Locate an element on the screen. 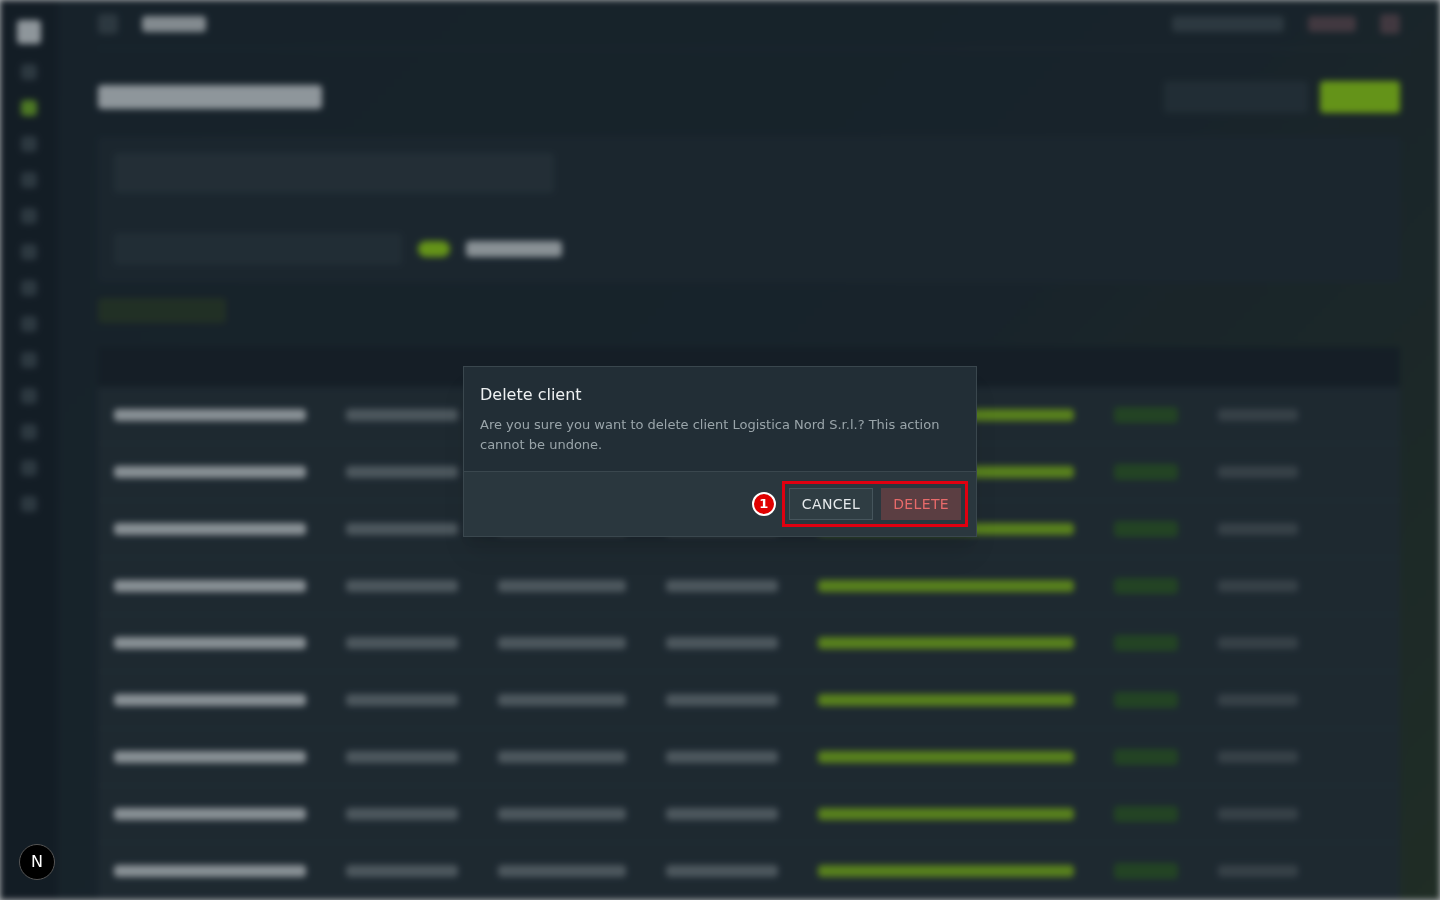 This screenshot has height=900, width=1440. dialog-title: Delete client is located at coordinates (531, 395).